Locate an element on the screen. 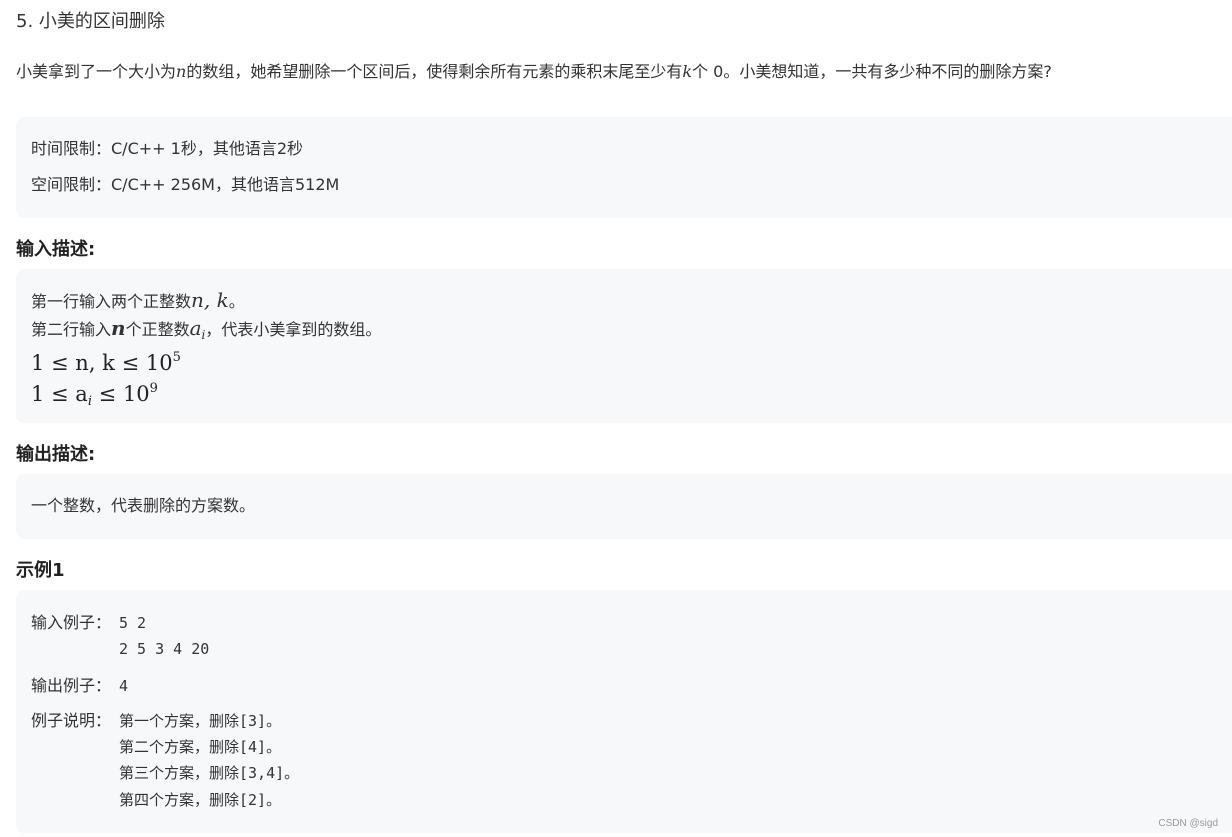 This screenshot has height=837, width=1232. output-text: 一个整数，代表删除的方案数。 is located at coordinates (143, 505).